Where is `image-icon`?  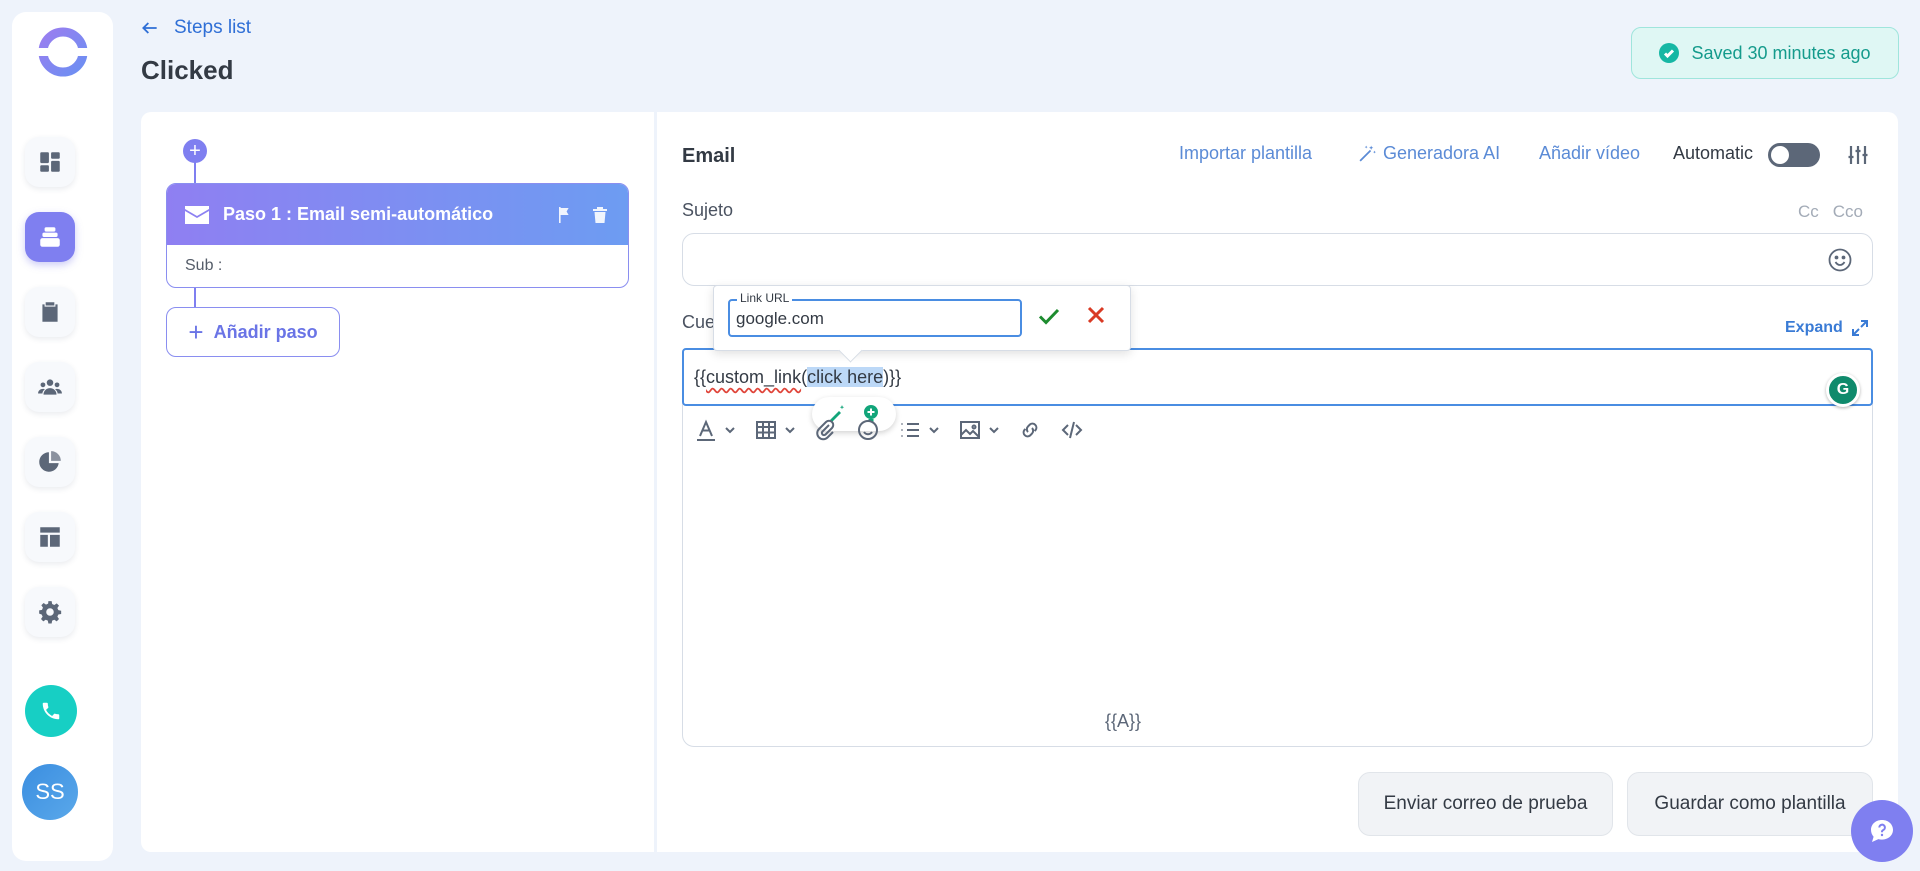
image-icon is located at coordinates (970, 430).